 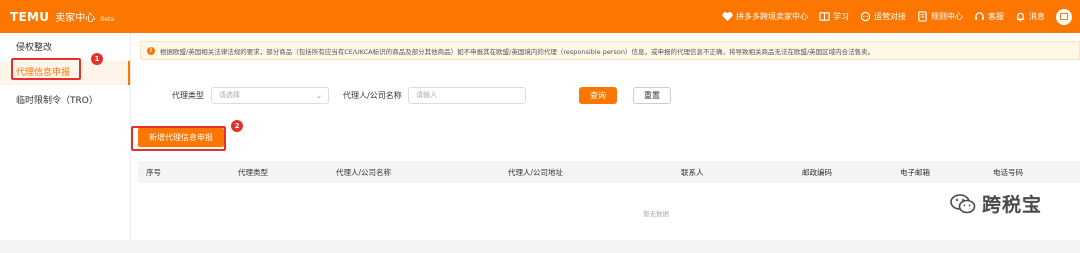 What do you see at coordinates (540, 246) in the screenshot?
I see `page-bottom` at bounding box center [540, 246].